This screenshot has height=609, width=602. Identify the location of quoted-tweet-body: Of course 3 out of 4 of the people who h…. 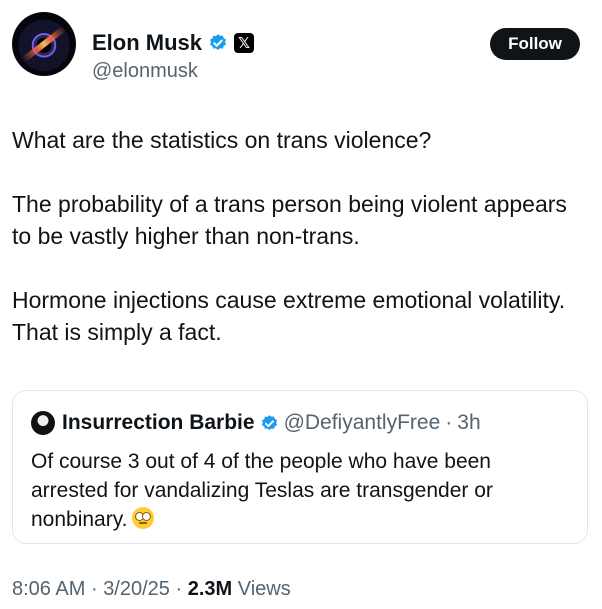
(262, 490).